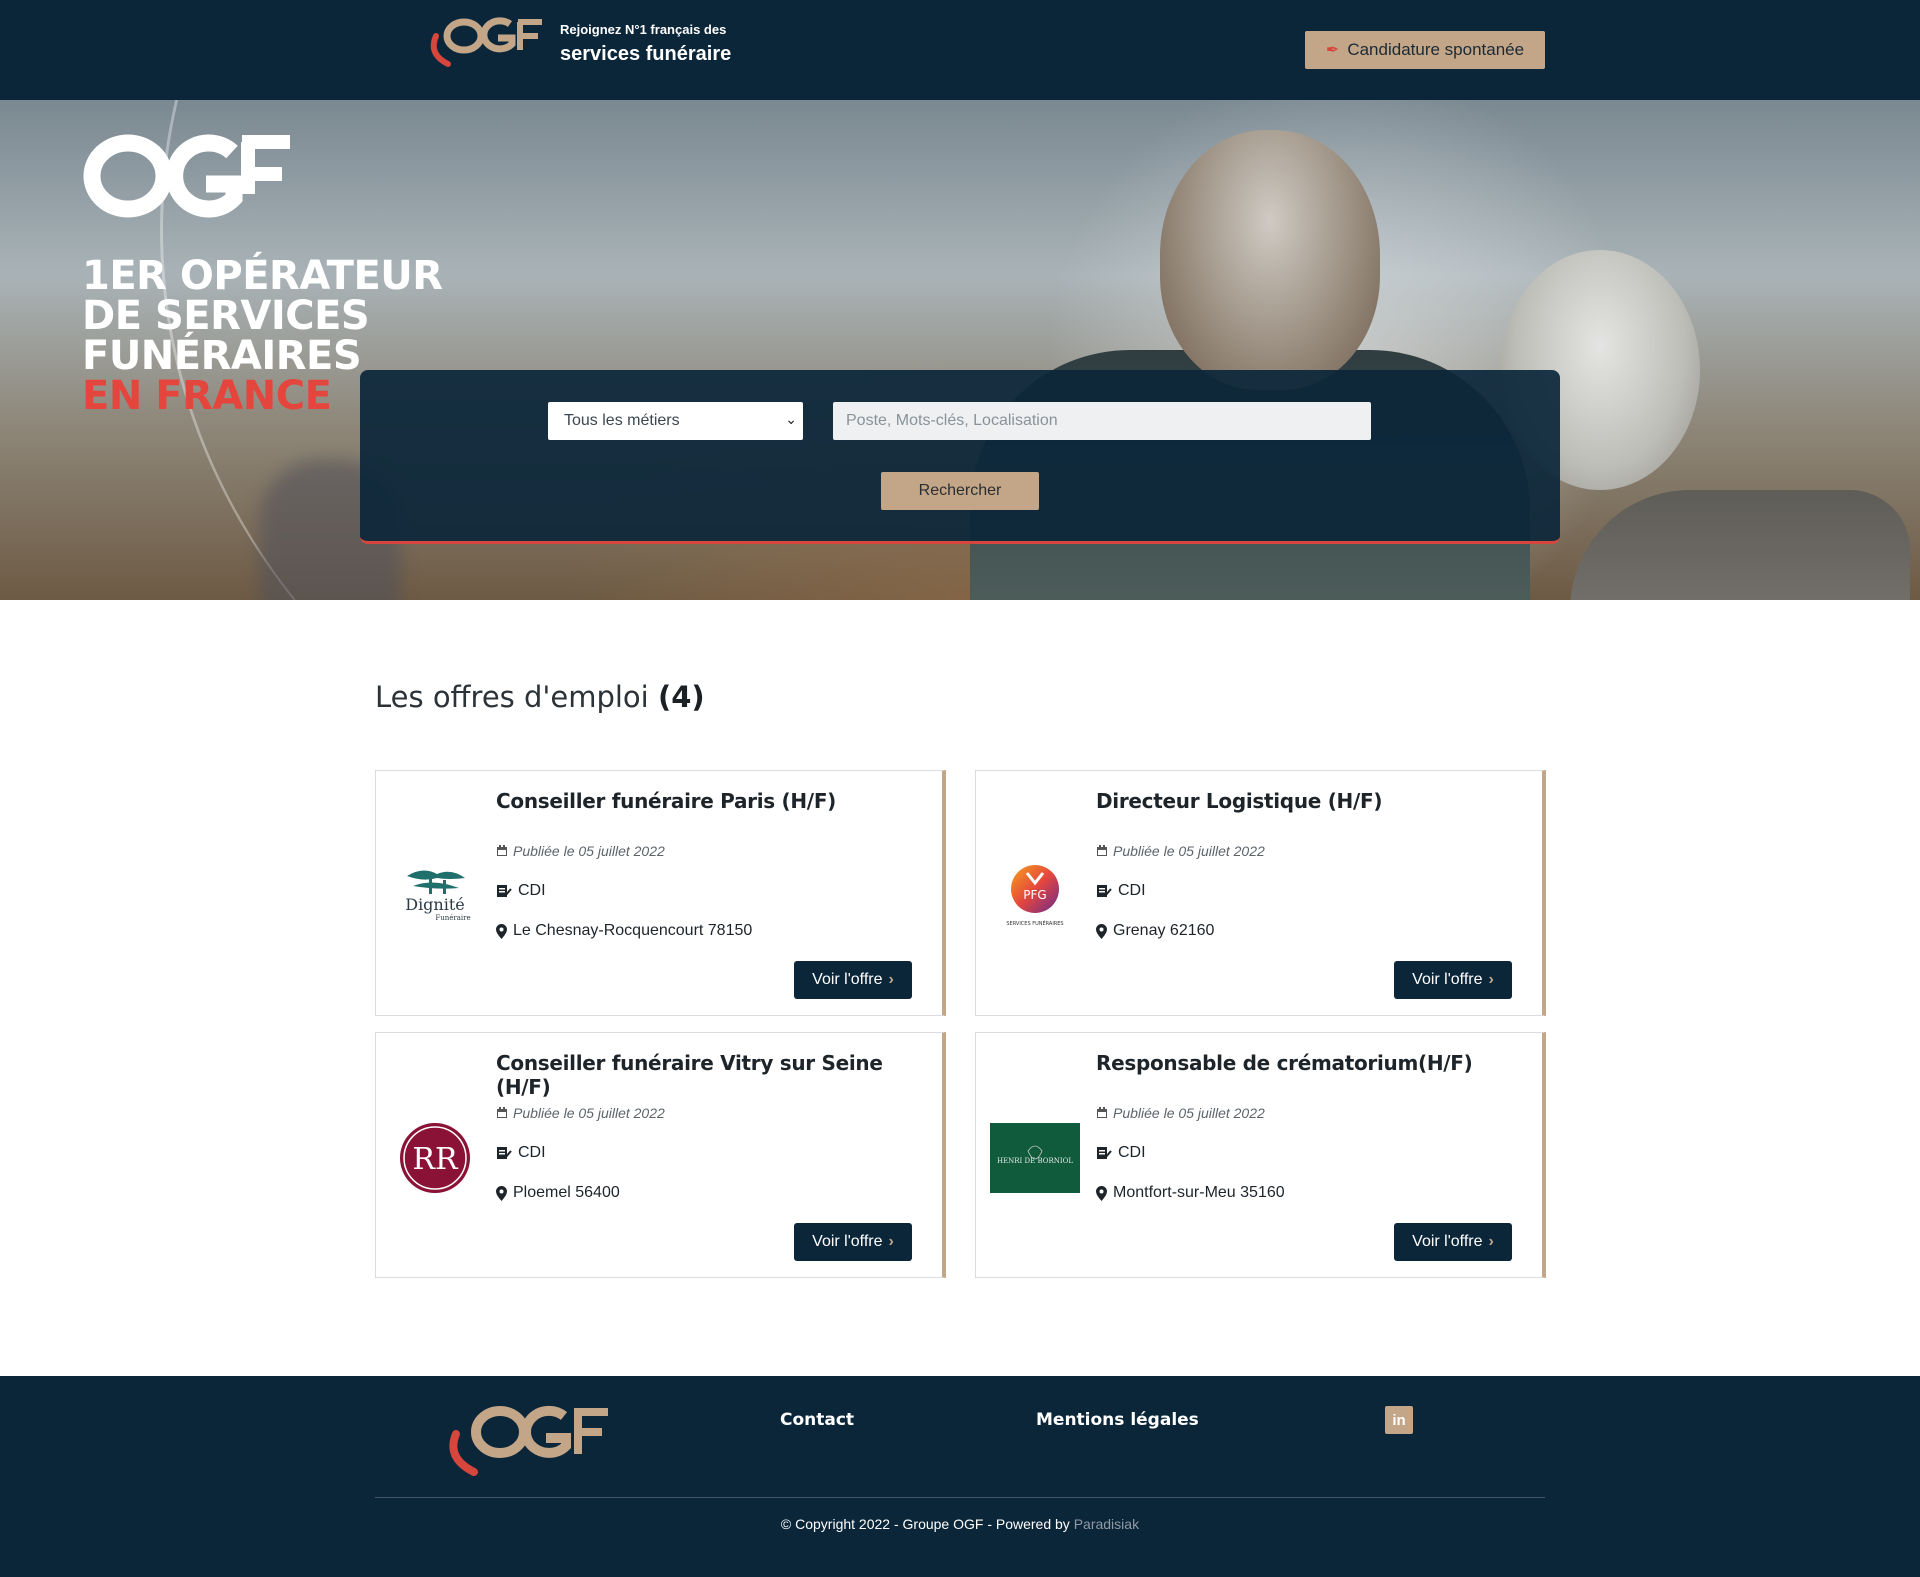  I want to click on job-location: Montfort-sur-Meu 35160, so click(1190, 1193).